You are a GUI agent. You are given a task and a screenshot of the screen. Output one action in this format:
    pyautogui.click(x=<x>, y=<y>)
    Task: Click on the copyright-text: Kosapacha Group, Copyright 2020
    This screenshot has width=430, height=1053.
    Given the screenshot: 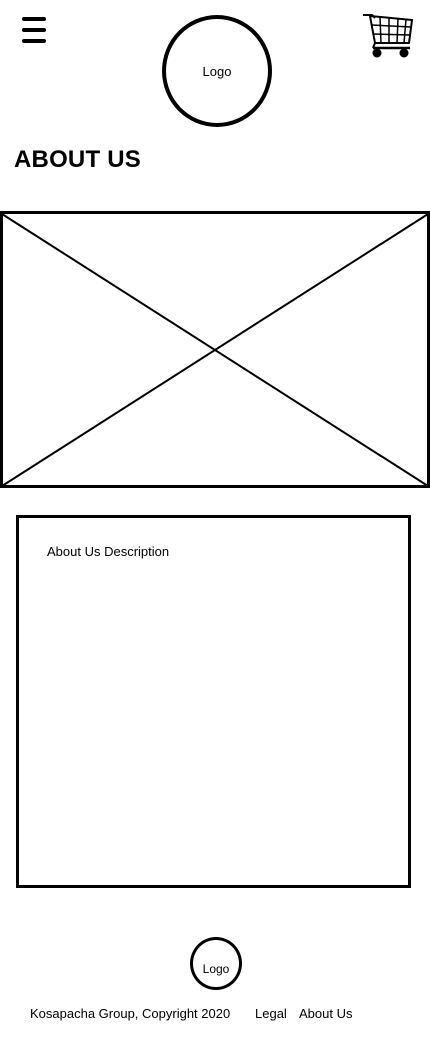 What is the action you would take?
    pyautogui.click(x=130, y=1013)
    